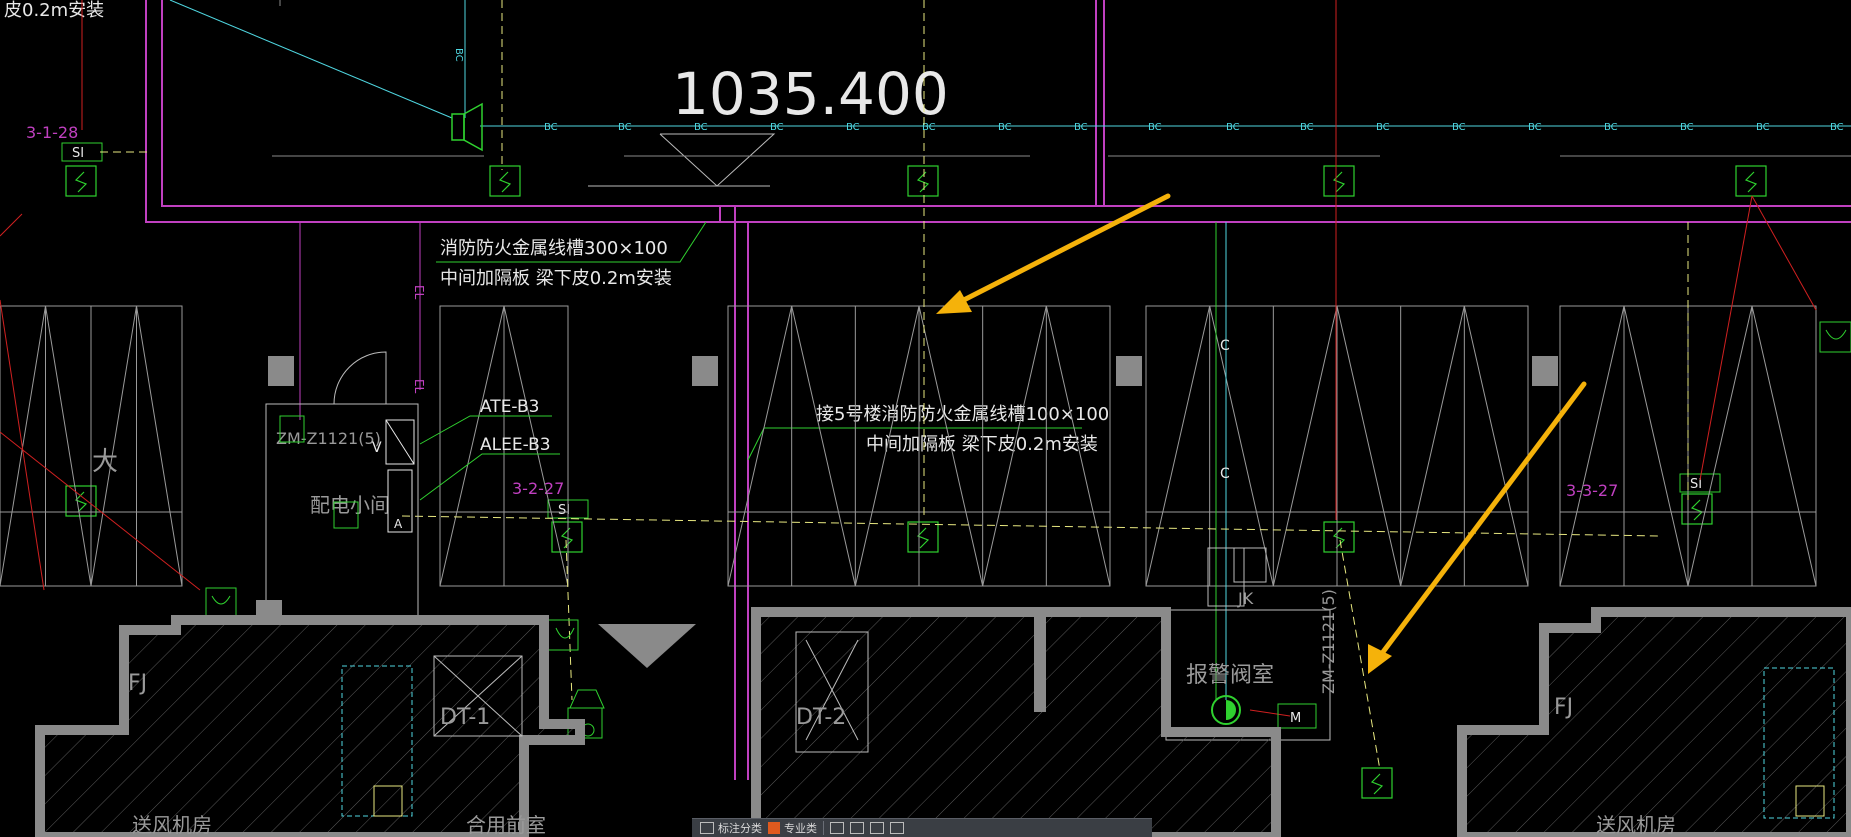 This screenshot has height=837, width=1851. Describe the element at coordinates (1328, 641) in the screenshot. I see `panel-ref-label-2: ZM-Z1121(5)` at that location.